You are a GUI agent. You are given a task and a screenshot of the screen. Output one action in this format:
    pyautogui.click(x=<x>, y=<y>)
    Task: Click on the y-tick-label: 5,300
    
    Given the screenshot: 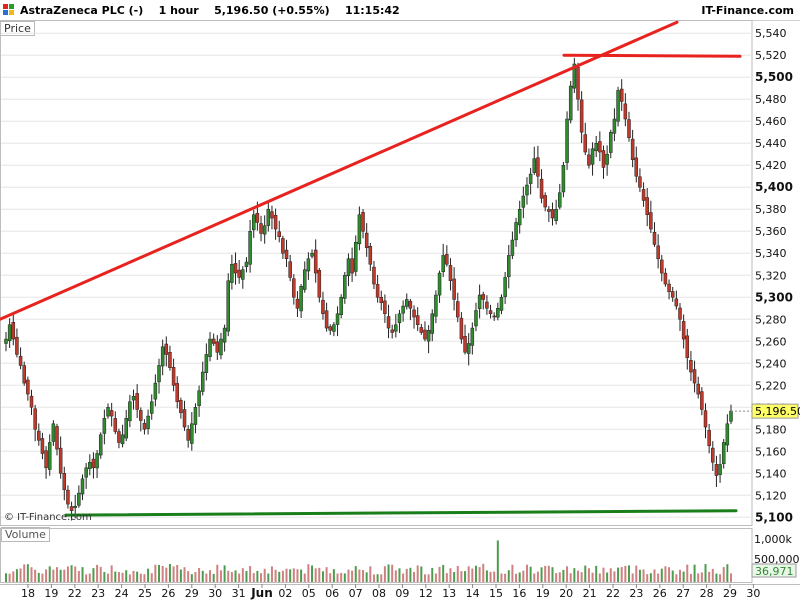 What is the action you would take?
    pyautogui.click(x=774, y=297)
    